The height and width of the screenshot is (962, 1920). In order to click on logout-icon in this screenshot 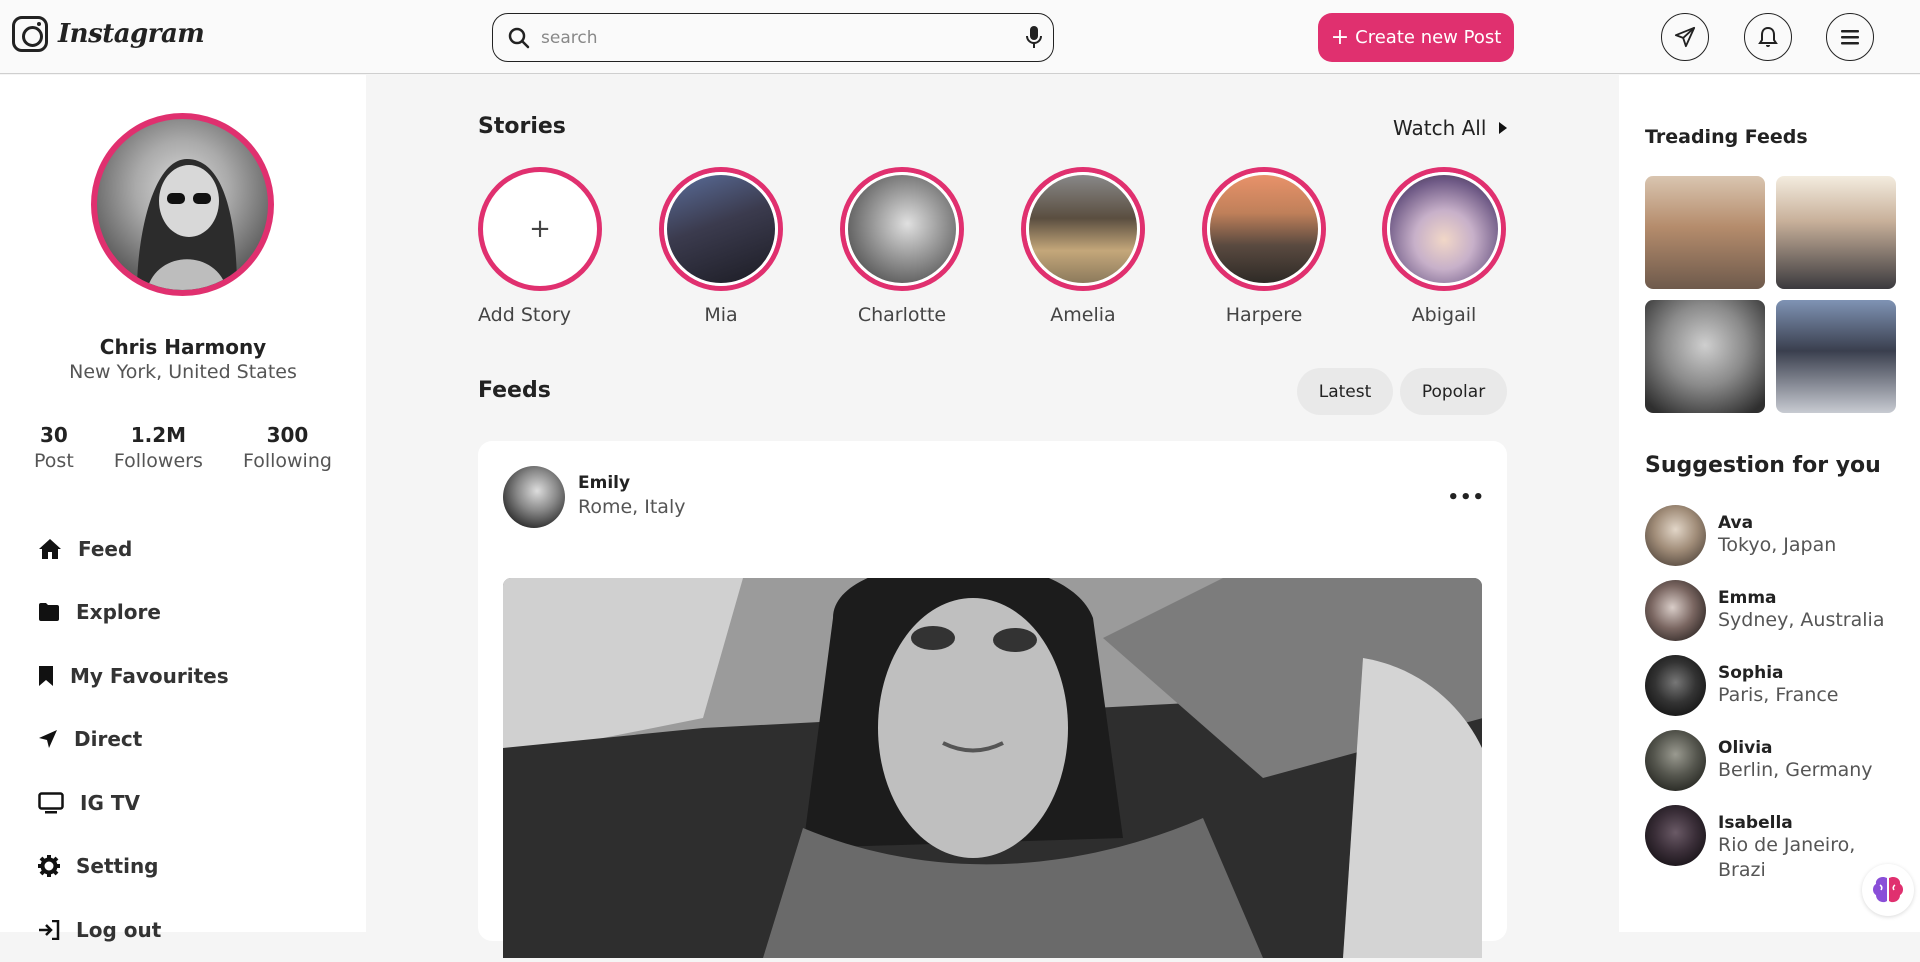, I will do `click(49, 929)`.